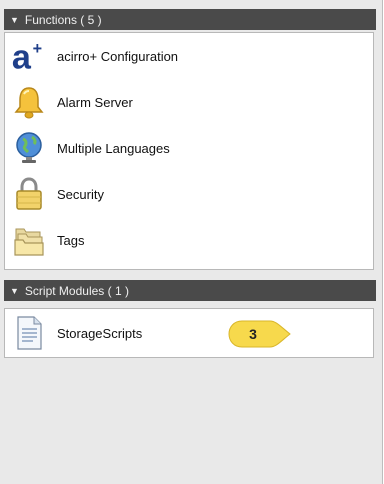 Image resolution: width=384 pixels, height=484 pixels. What do you see at coordinates (29, 240) in the screenshot?
I see `folder-stack-icon` at bounding box center [29, 240].